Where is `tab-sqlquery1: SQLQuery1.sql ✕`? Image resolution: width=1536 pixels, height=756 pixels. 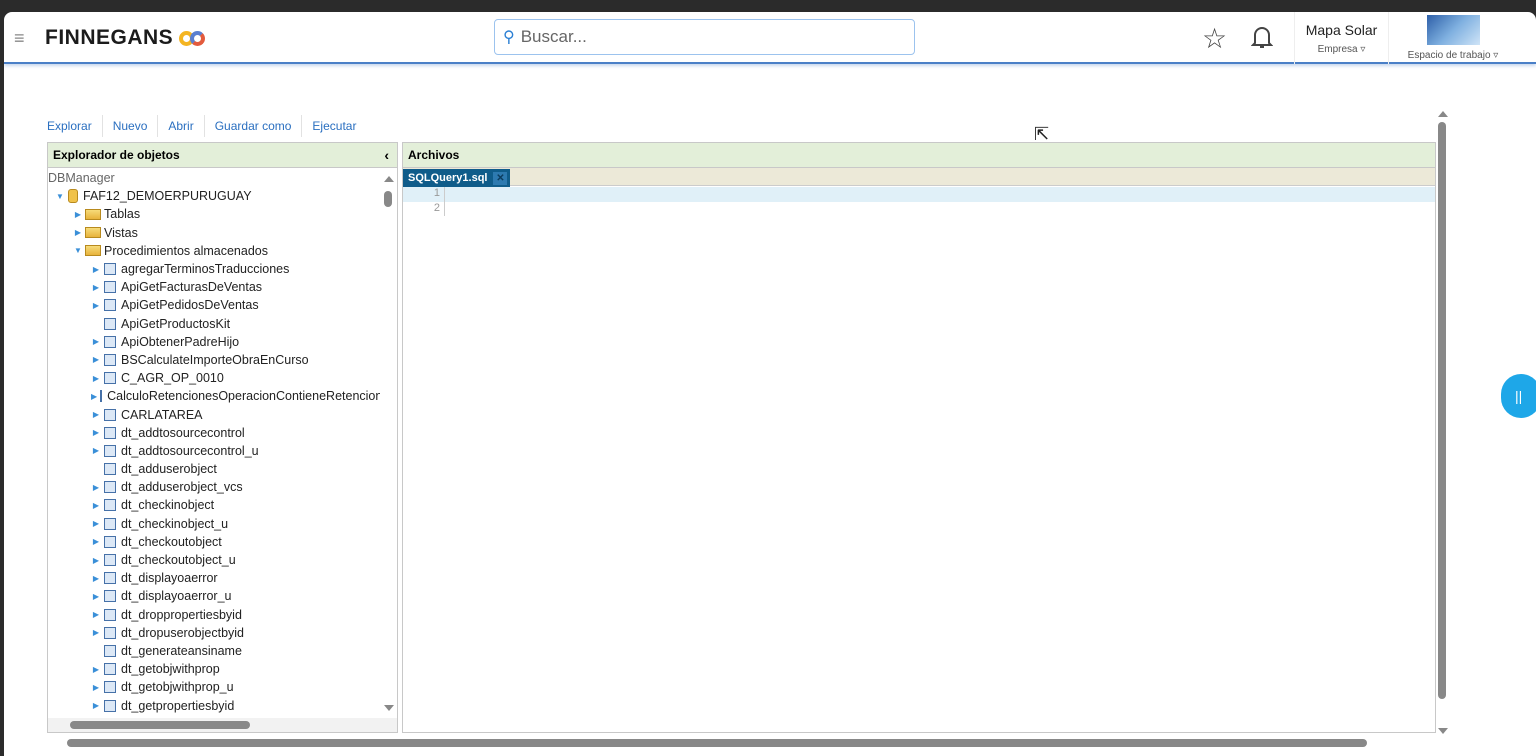 tab-sqlquery1: SQLQuery1.sql ✕ is located at coordinates (457, 178).